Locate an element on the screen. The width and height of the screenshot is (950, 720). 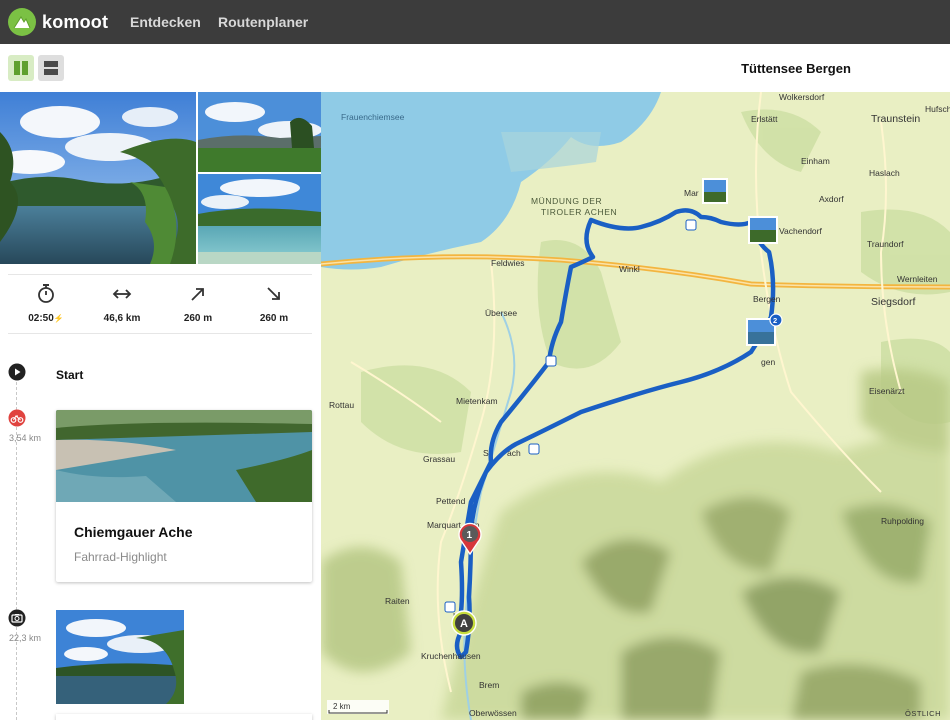
map-label-muendung-1: MÜNDUNG DER is located at coordinates (566, 201).